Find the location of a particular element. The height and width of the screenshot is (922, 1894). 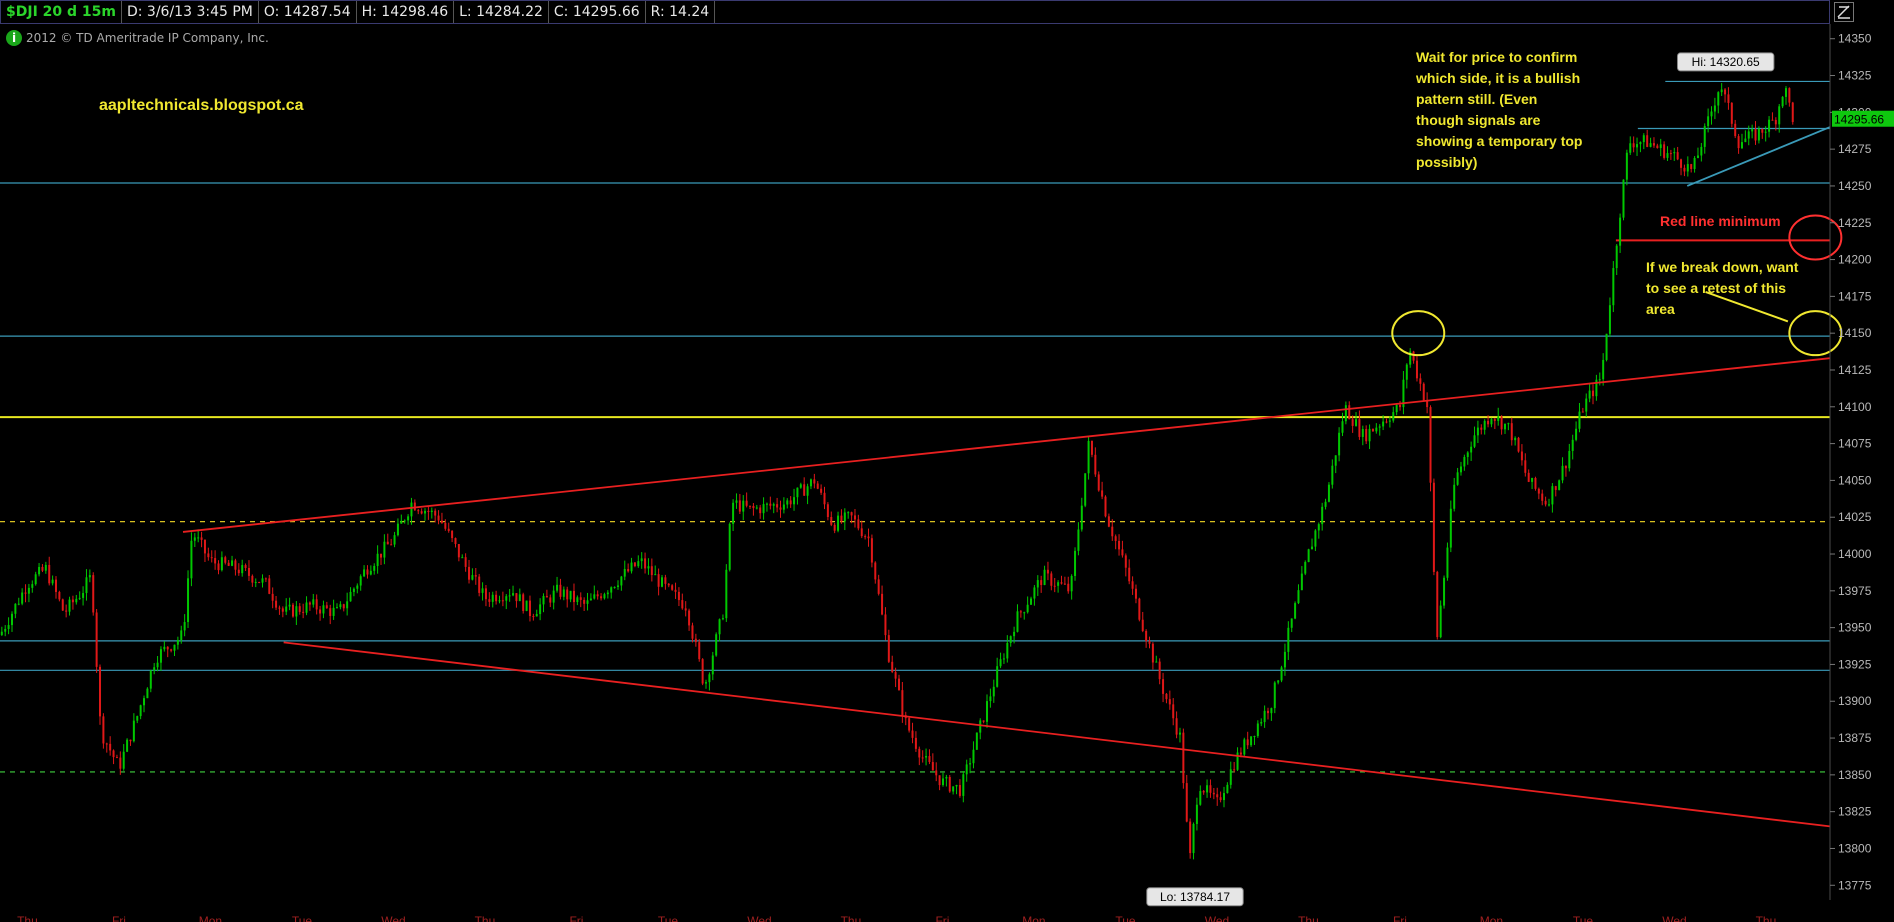

price-tick-label: 13875 is located at coordinates (1855, 738).